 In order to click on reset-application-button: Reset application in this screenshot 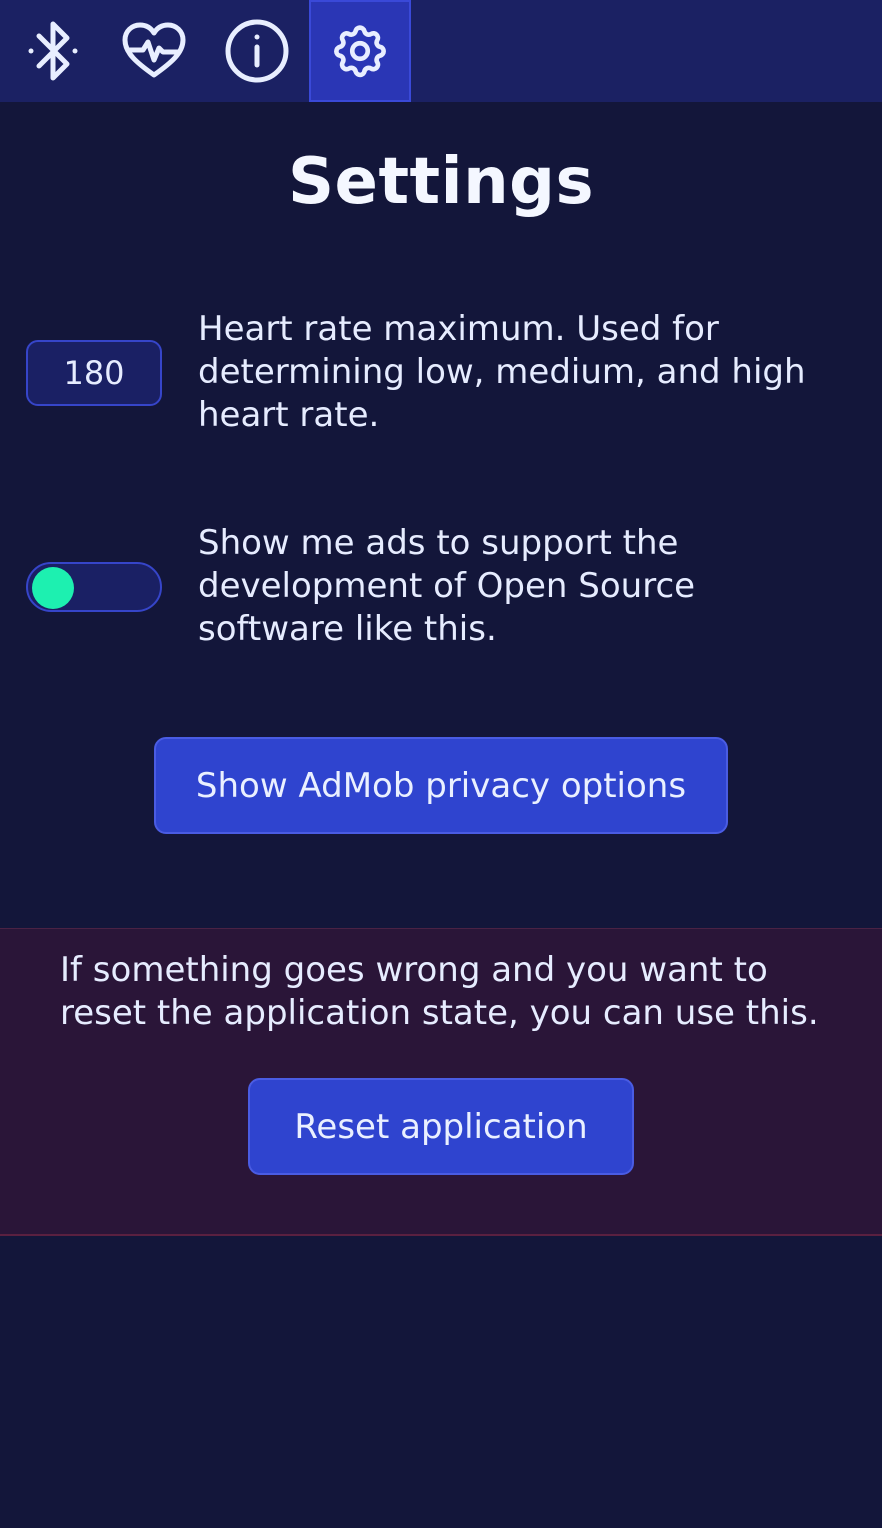, I will do `click(441, 1126)`.